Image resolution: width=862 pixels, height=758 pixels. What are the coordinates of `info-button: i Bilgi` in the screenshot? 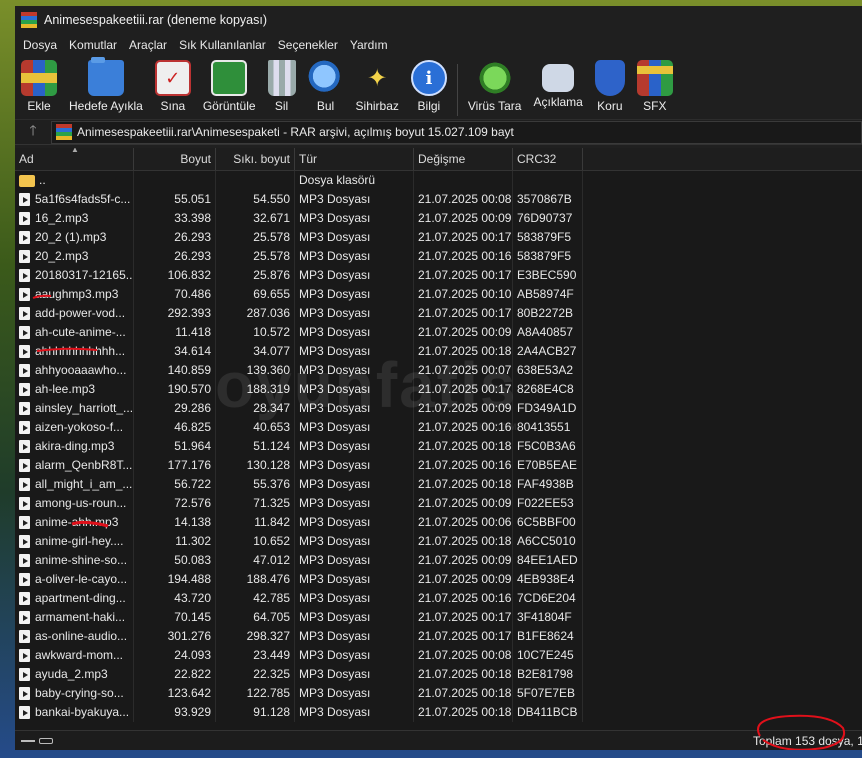 It's located at (429, 86).